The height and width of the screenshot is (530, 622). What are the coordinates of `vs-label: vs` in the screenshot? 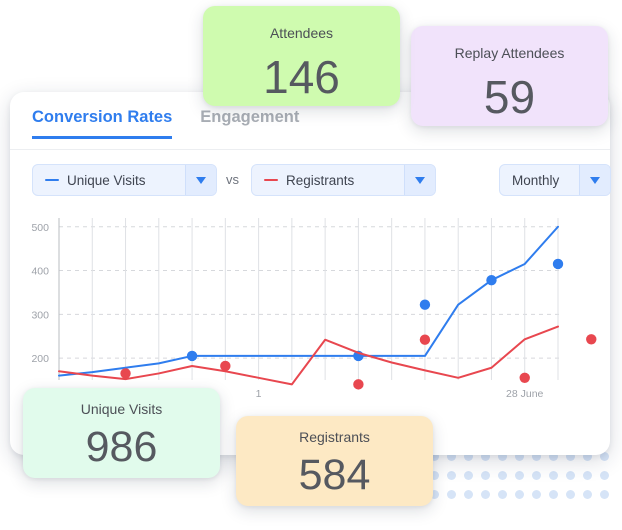 It's located at (232, 179).